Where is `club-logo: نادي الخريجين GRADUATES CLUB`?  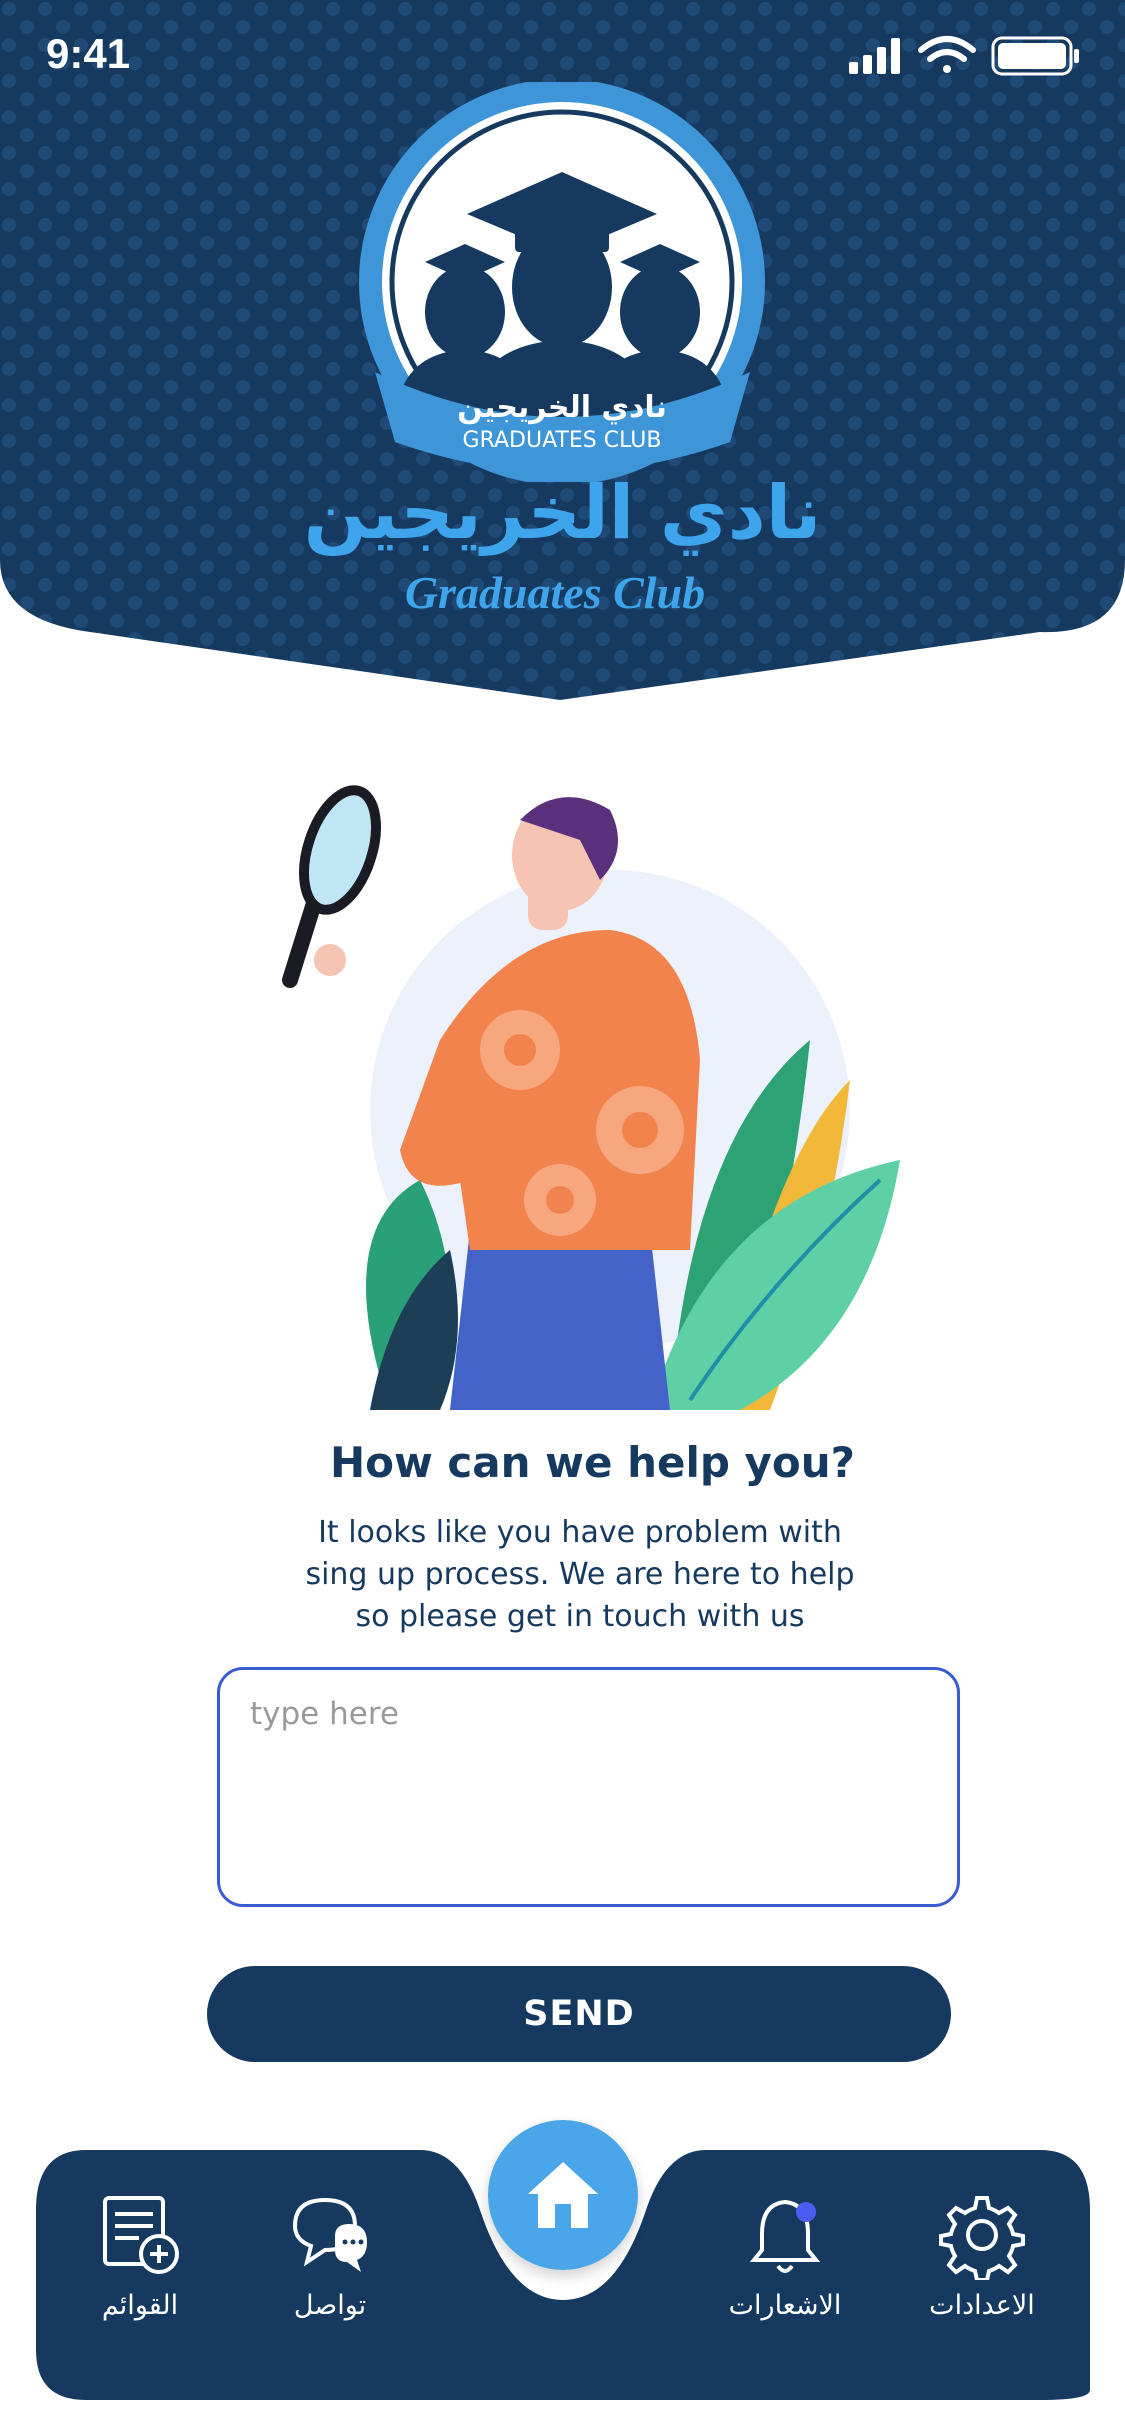 club-logo: نادي الخريجين GRADUATES CLUB is located at coordinates (562, 282).